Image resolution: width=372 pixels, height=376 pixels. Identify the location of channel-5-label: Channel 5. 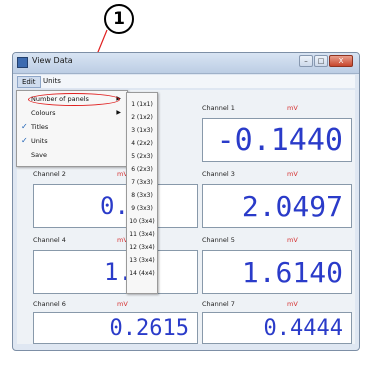
(218, 240).